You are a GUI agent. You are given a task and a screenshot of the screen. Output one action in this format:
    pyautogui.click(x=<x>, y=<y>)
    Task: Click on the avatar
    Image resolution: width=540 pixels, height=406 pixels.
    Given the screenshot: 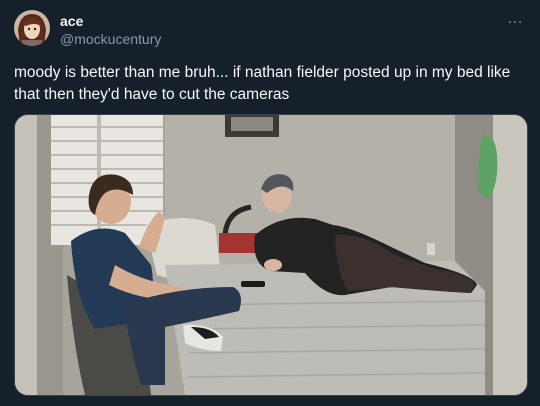 What is the action you would take?
    pyautogui.click(x=32, y=28)
    